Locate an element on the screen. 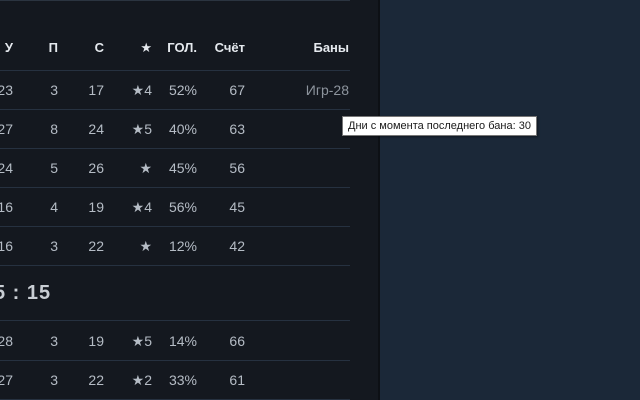  cell-losses: 5 is located at coordinates (54, 168).